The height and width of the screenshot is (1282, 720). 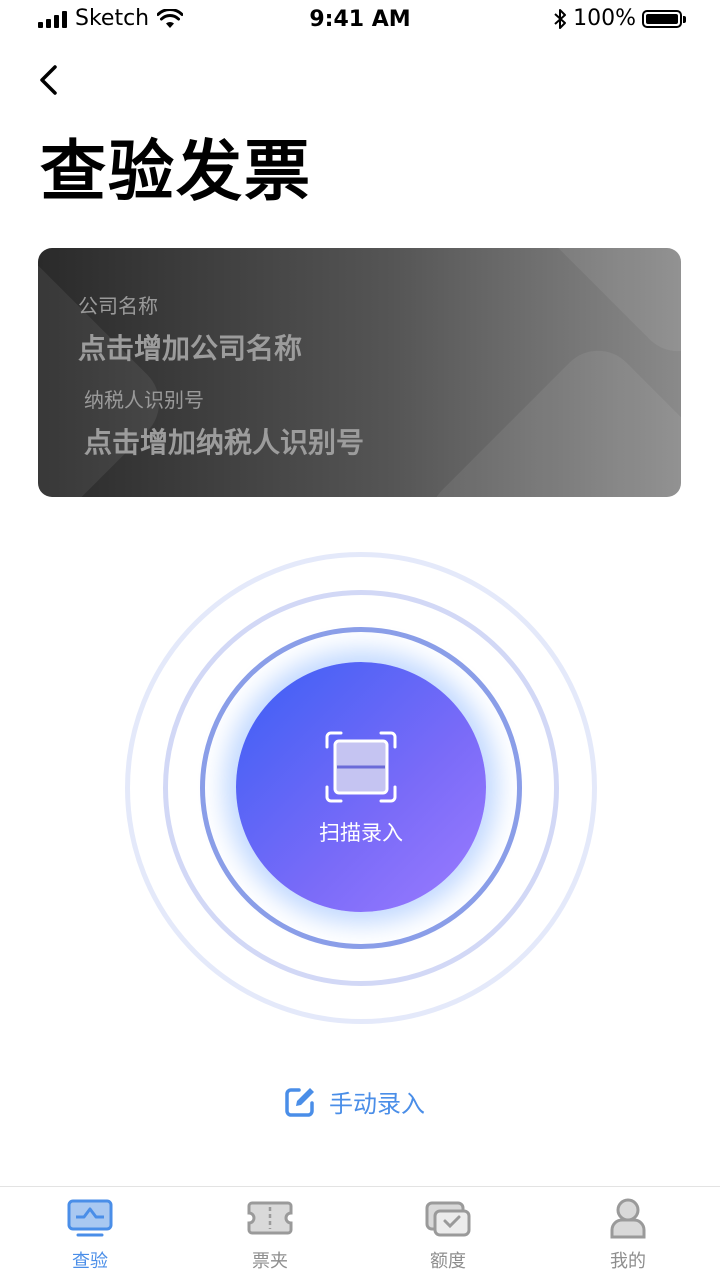 What do you see at coordinates (448, 1219) in the screenshot?
I see `quota-icon` at bounding box center [448, 1219].